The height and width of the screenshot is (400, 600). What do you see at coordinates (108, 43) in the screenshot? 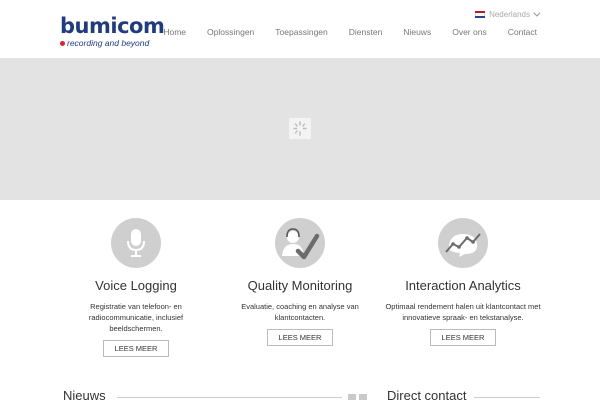
I see `logo-tagline: recording and beyond` at bounding box center [108, 43].